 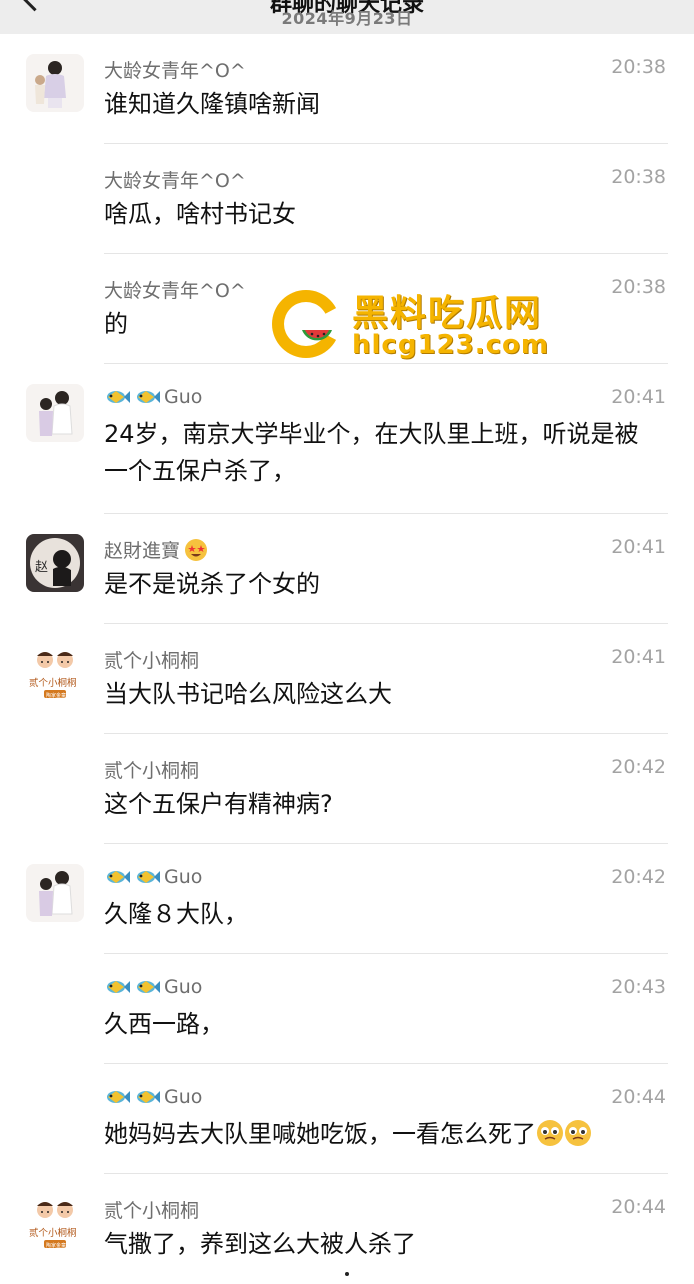 What do you see at coordinates (347, 679) in the screenshot?
I see `list-item: 贰个小桐桐 陶家金童 贰个小桐桐 20:41 当大队书记哈么风险这么大` at bounding box center [347, 679].